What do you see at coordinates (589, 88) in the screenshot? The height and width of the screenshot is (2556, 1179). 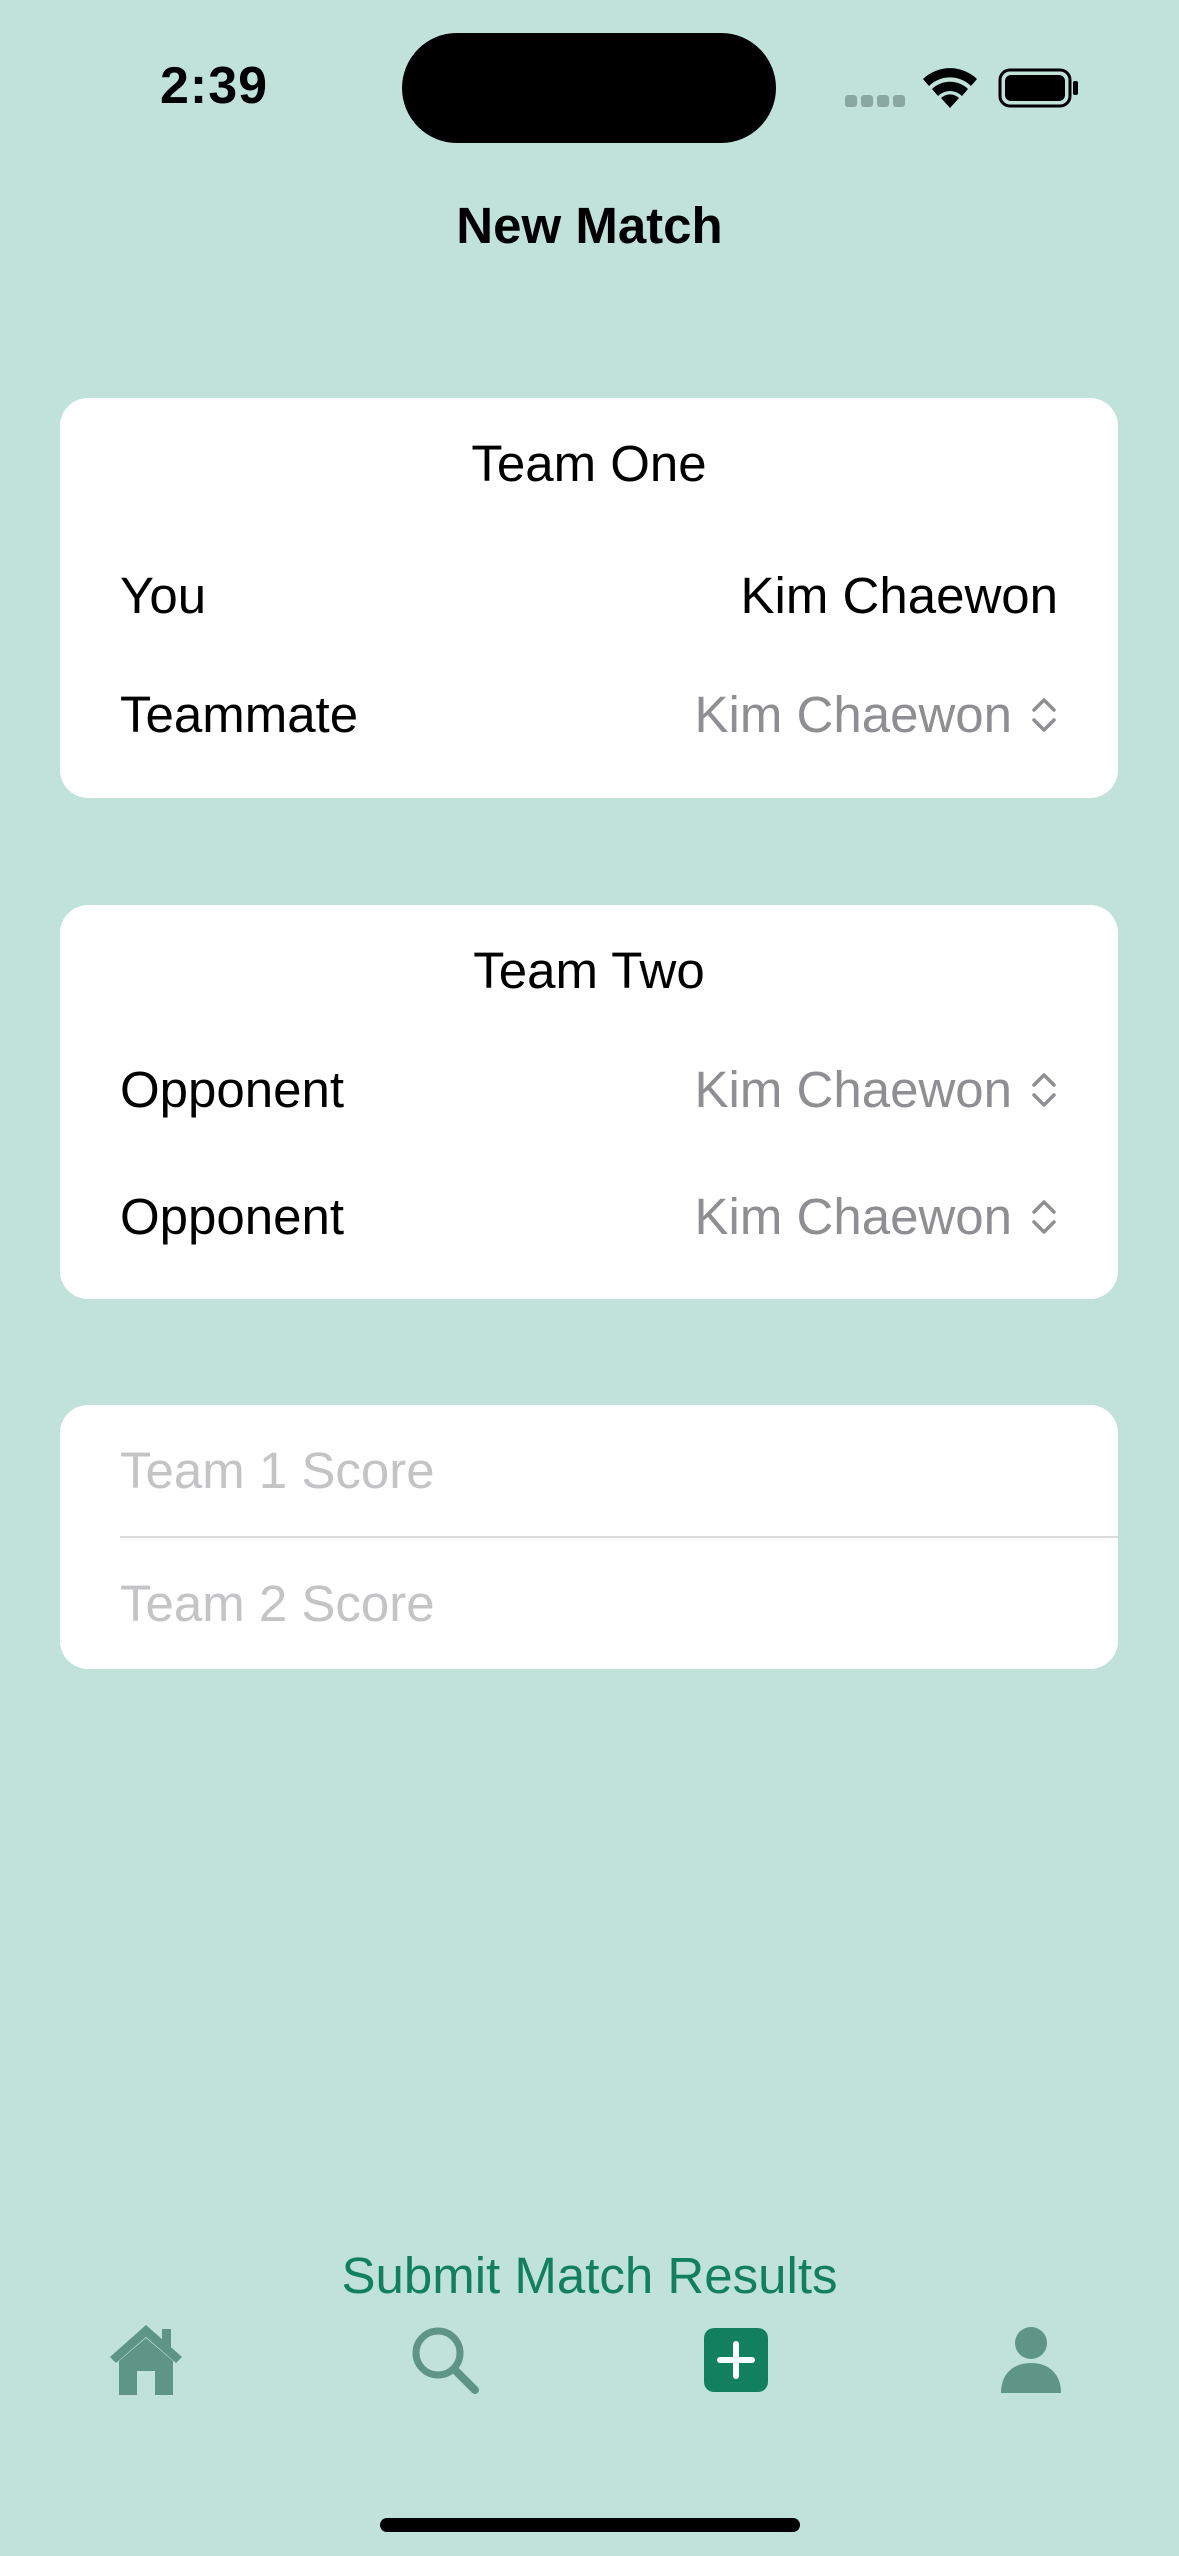 I see `dynamic-island` at bounding box center [589, 88].